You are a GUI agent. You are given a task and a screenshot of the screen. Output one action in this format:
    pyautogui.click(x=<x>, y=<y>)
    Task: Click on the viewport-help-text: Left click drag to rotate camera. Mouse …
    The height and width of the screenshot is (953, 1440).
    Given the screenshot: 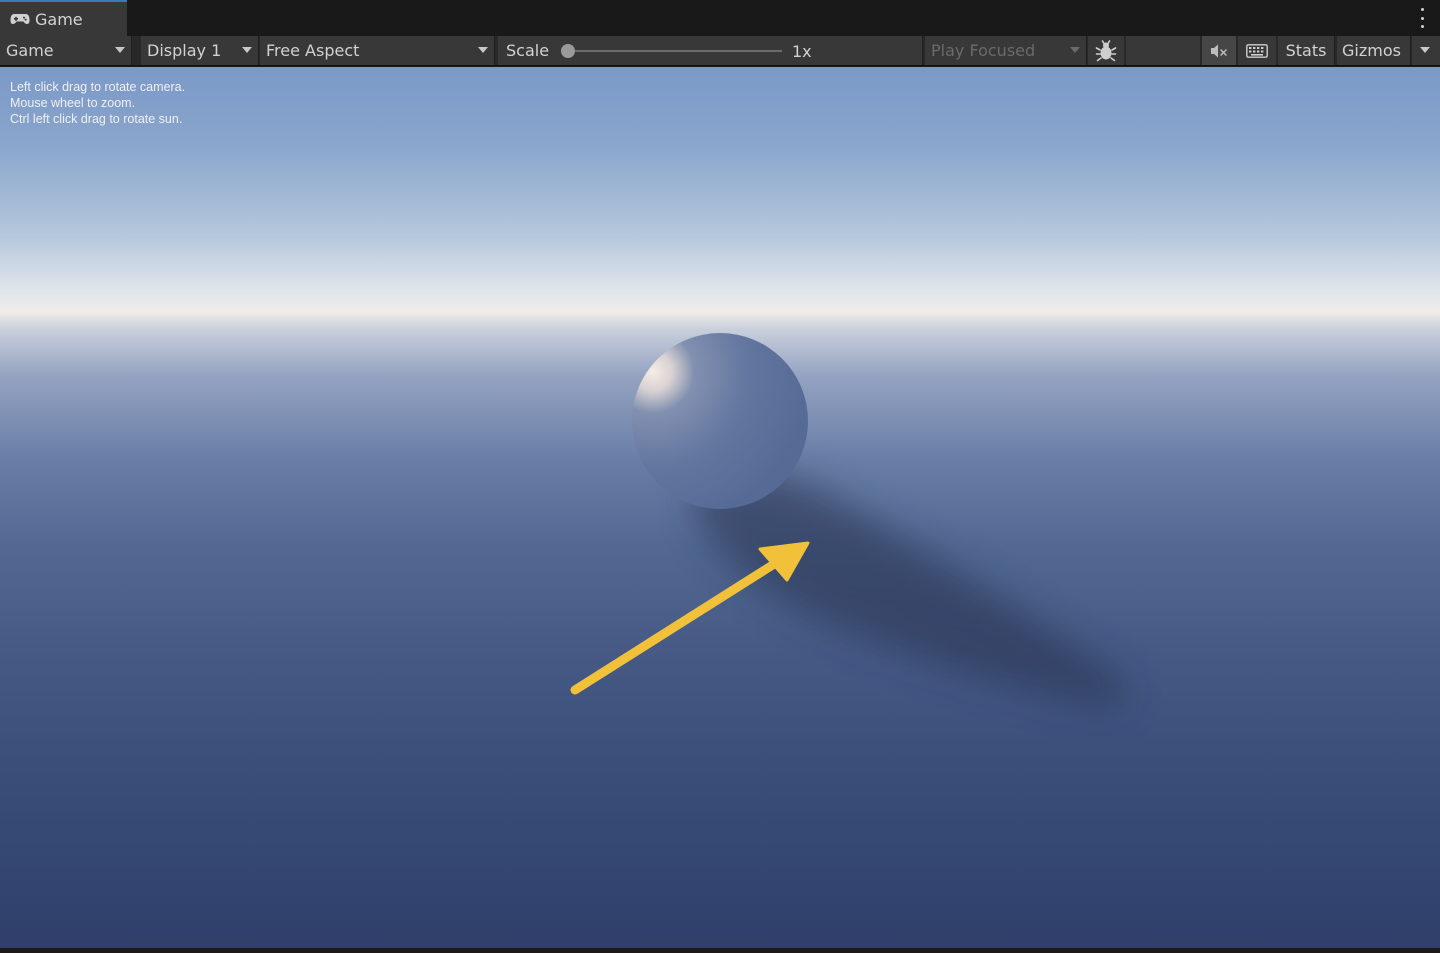 What is the action you would take?
    pyautogui.click(x=97, y=103)
    